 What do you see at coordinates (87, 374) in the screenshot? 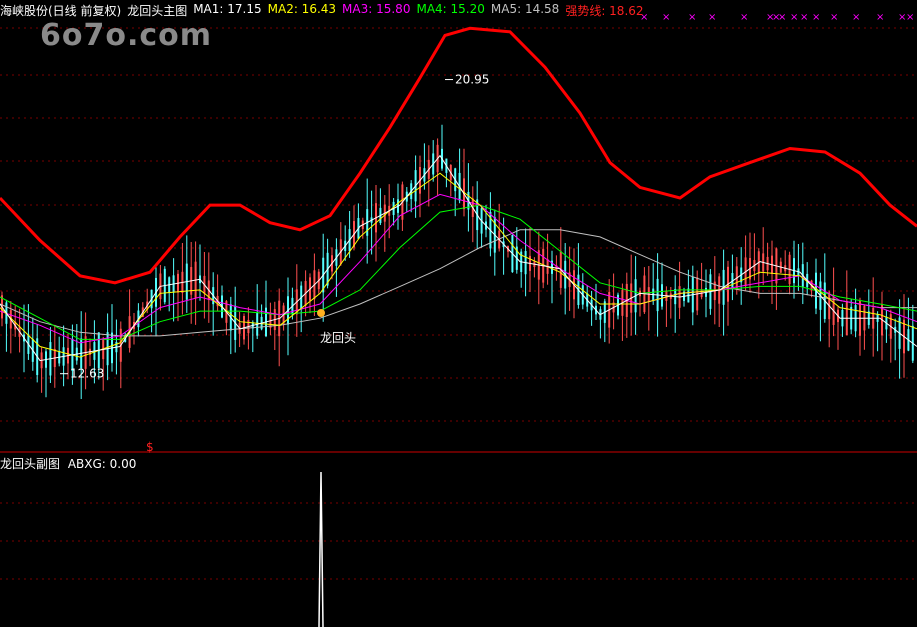
I see `low-price-label: 12.63` at bounding box center [87, 374].